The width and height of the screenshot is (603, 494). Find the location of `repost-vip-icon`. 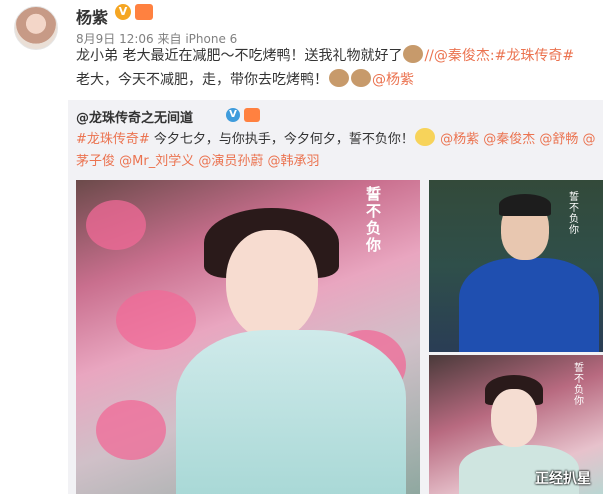

repost-vip-icon is located at coordinates (252, 115).